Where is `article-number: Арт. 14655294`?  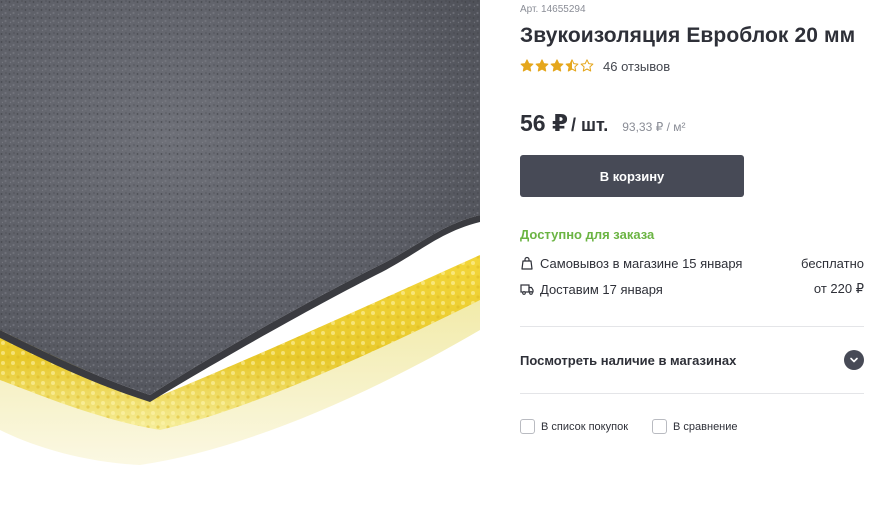
article-number: Арт. 14655294 is located at coordinates (553, 9).